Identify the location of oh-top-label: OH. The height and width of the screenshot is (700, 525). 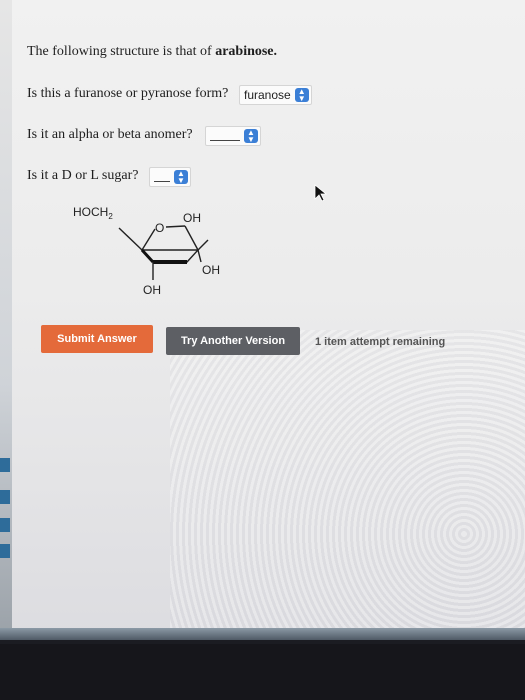
(192, 218).